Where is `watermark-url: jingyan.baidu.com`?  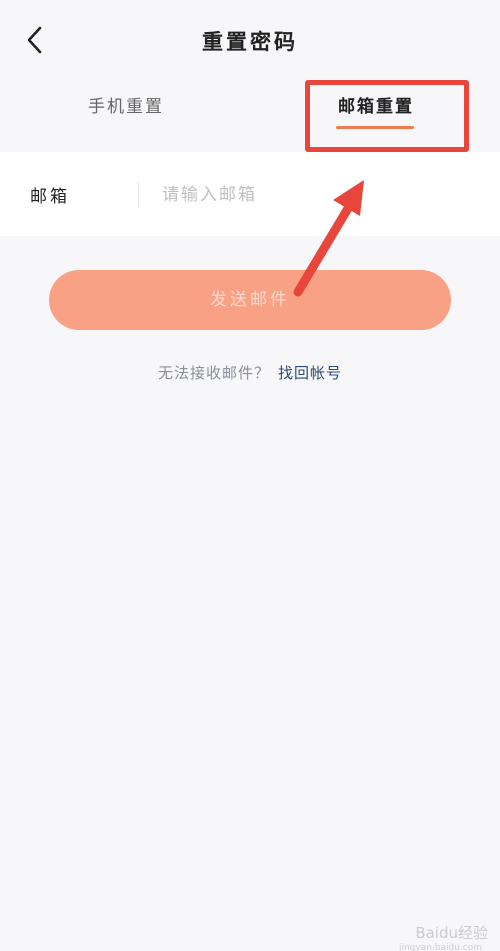 watermark-url: jingyan.baidu.com is located at coordinates (440, 947).